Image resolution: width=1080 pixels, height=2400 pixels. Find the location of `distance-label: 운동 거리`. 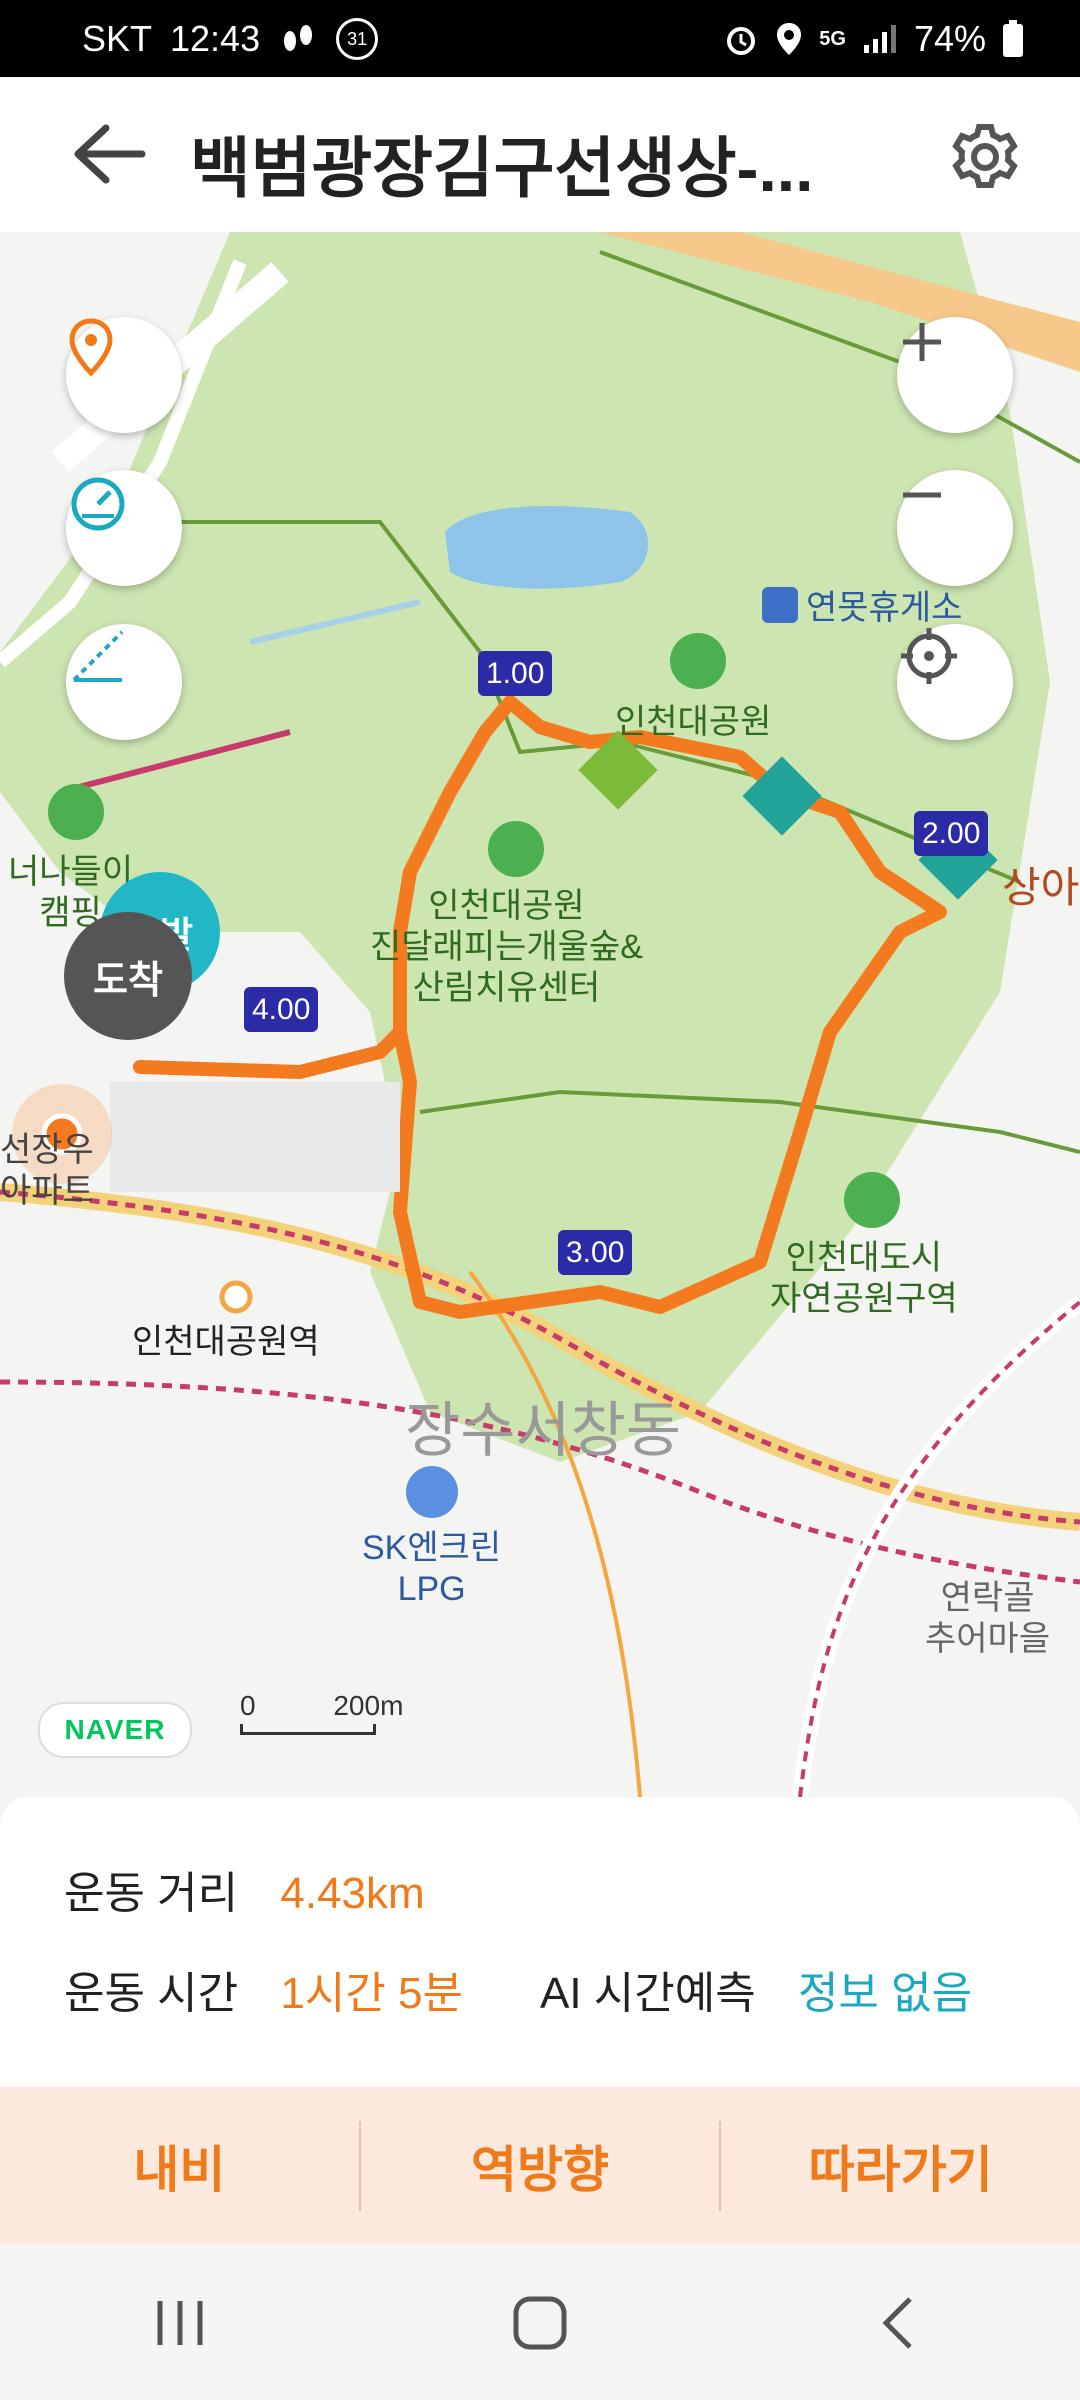

distance-label: 운동 거리 is located at coordinates (151, 1893).